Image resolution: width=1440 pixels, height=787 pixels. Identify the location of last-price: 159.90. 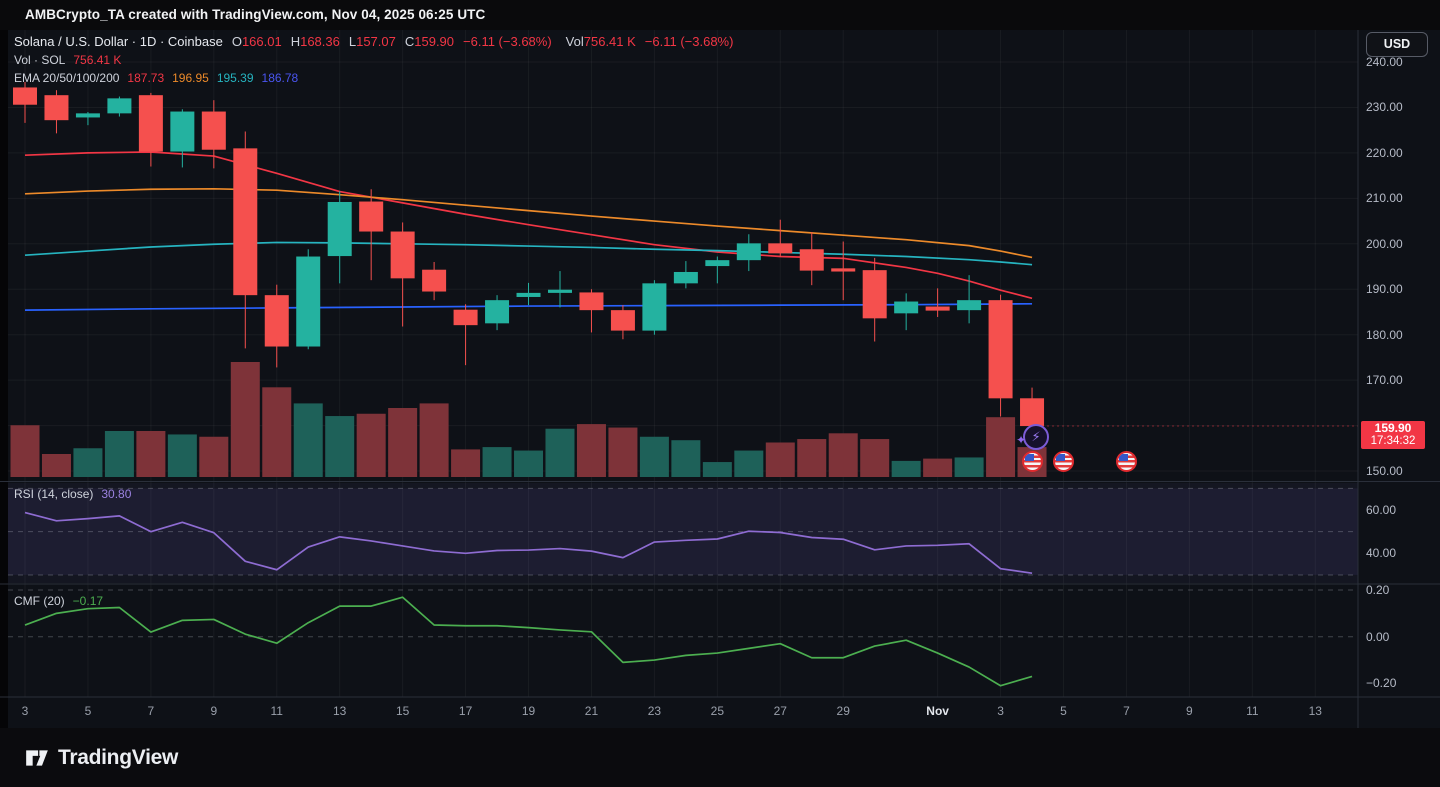
(1393, 428).